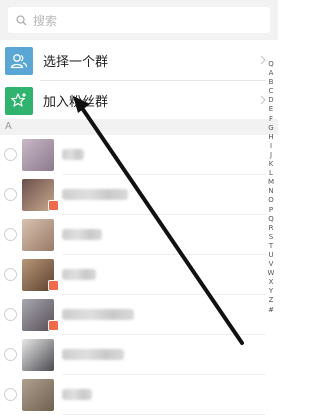  What do you see at coordinates (271, 237) in the screenshot?
I see `index-letter: S` at bounding box center [271, 237].